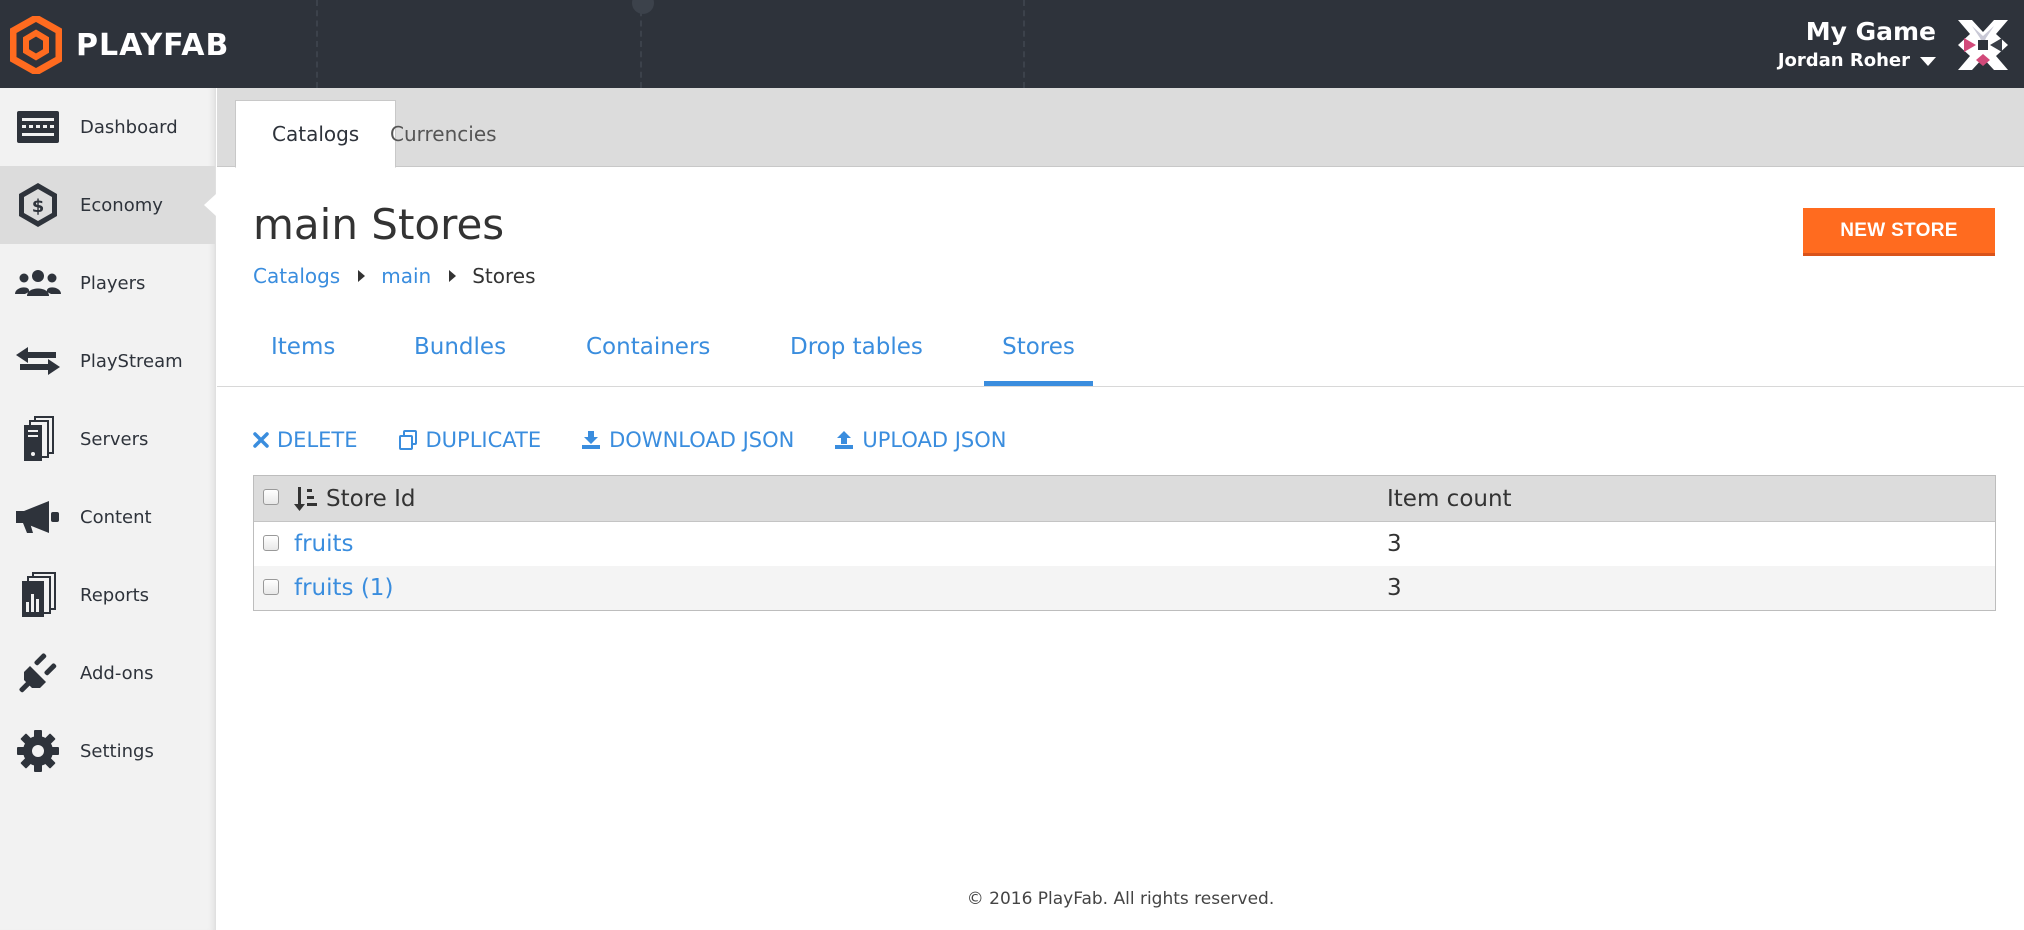 Image resolution: width=2024 pixels, height=930 pixels. What do you see at coordinates (38, 439) in the screenshot?
I see `servers-icon` at bounding box center [38, 439].